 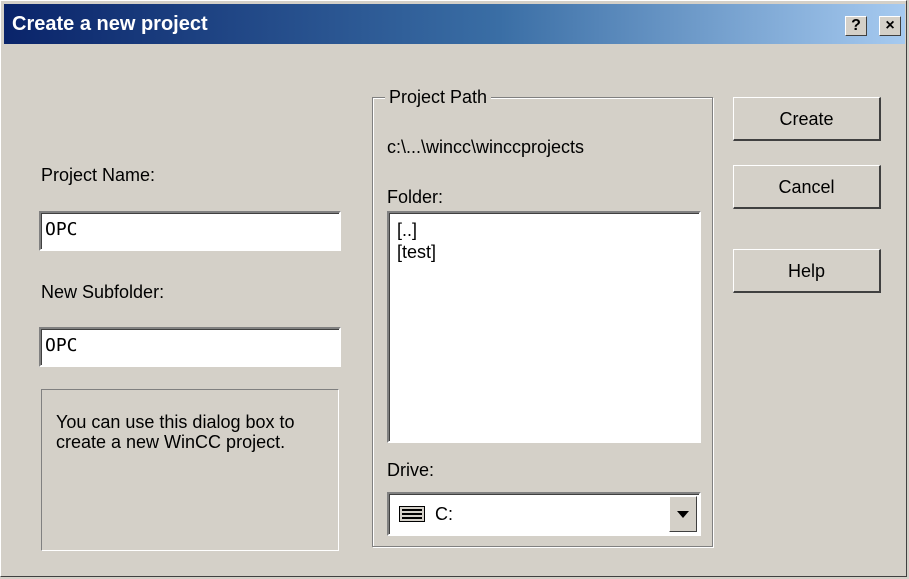 What do you see at coordinates (190, 231) in the screenshot?
I see `project-name-input: OPC` at bounding box center [190, 231].